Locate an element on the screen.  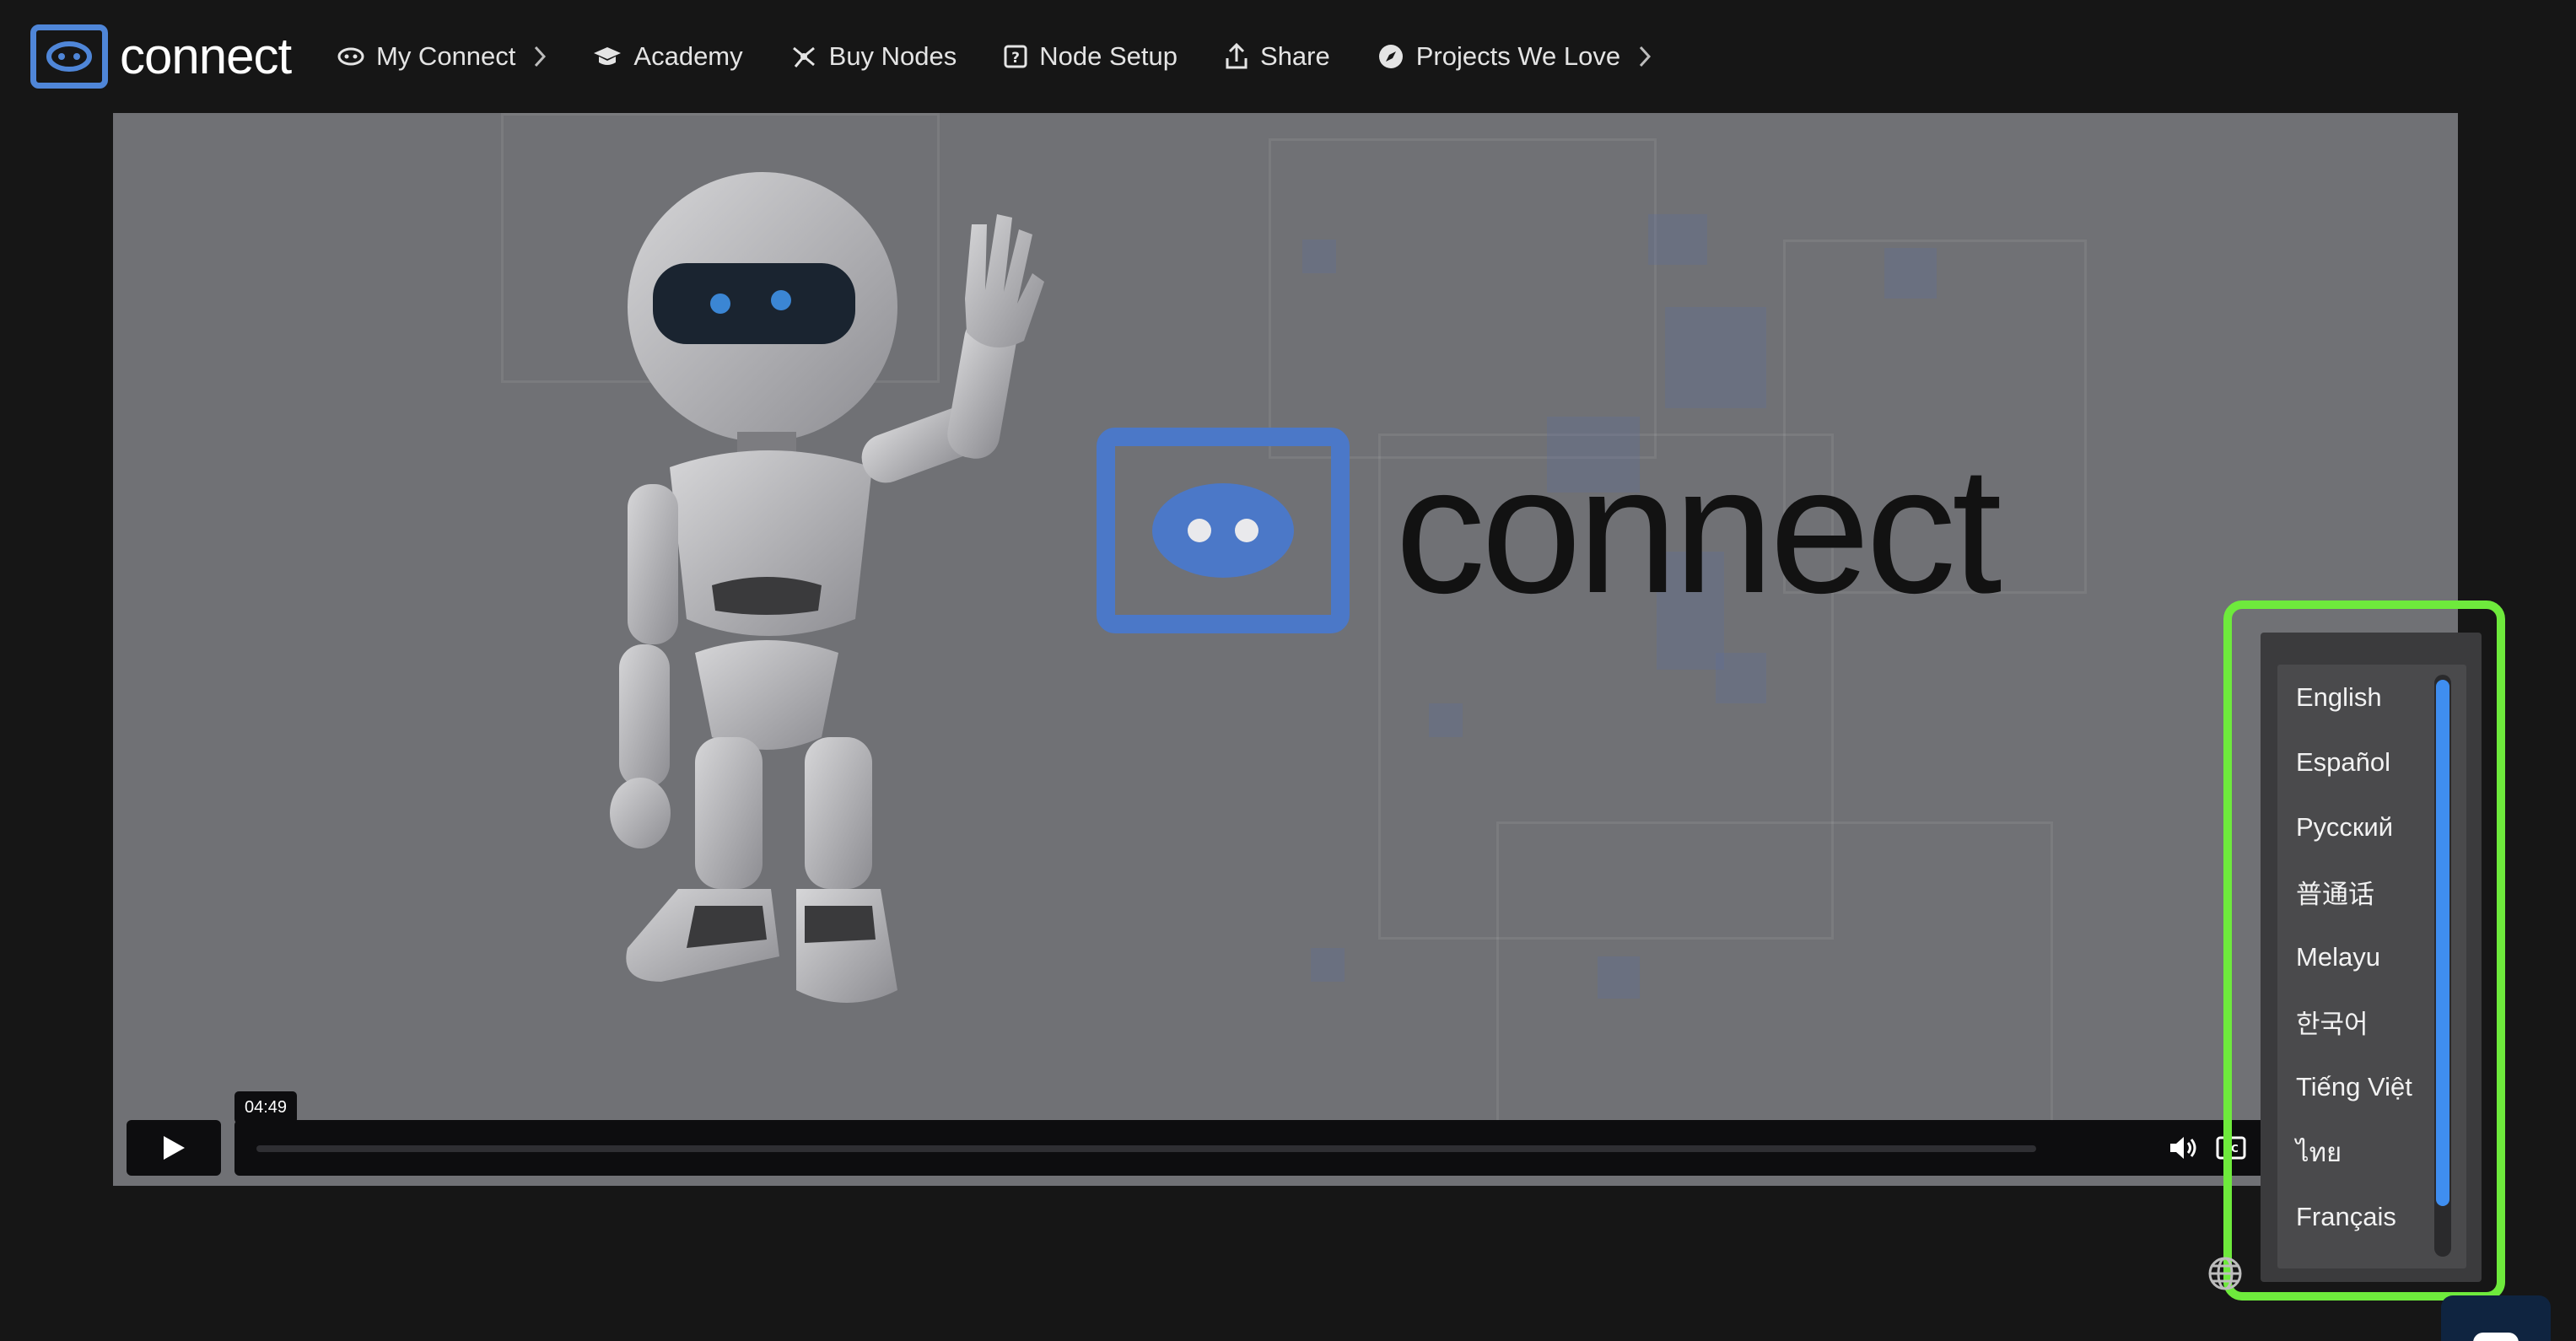
brand-name: connect is located at coordinates (206, 56).